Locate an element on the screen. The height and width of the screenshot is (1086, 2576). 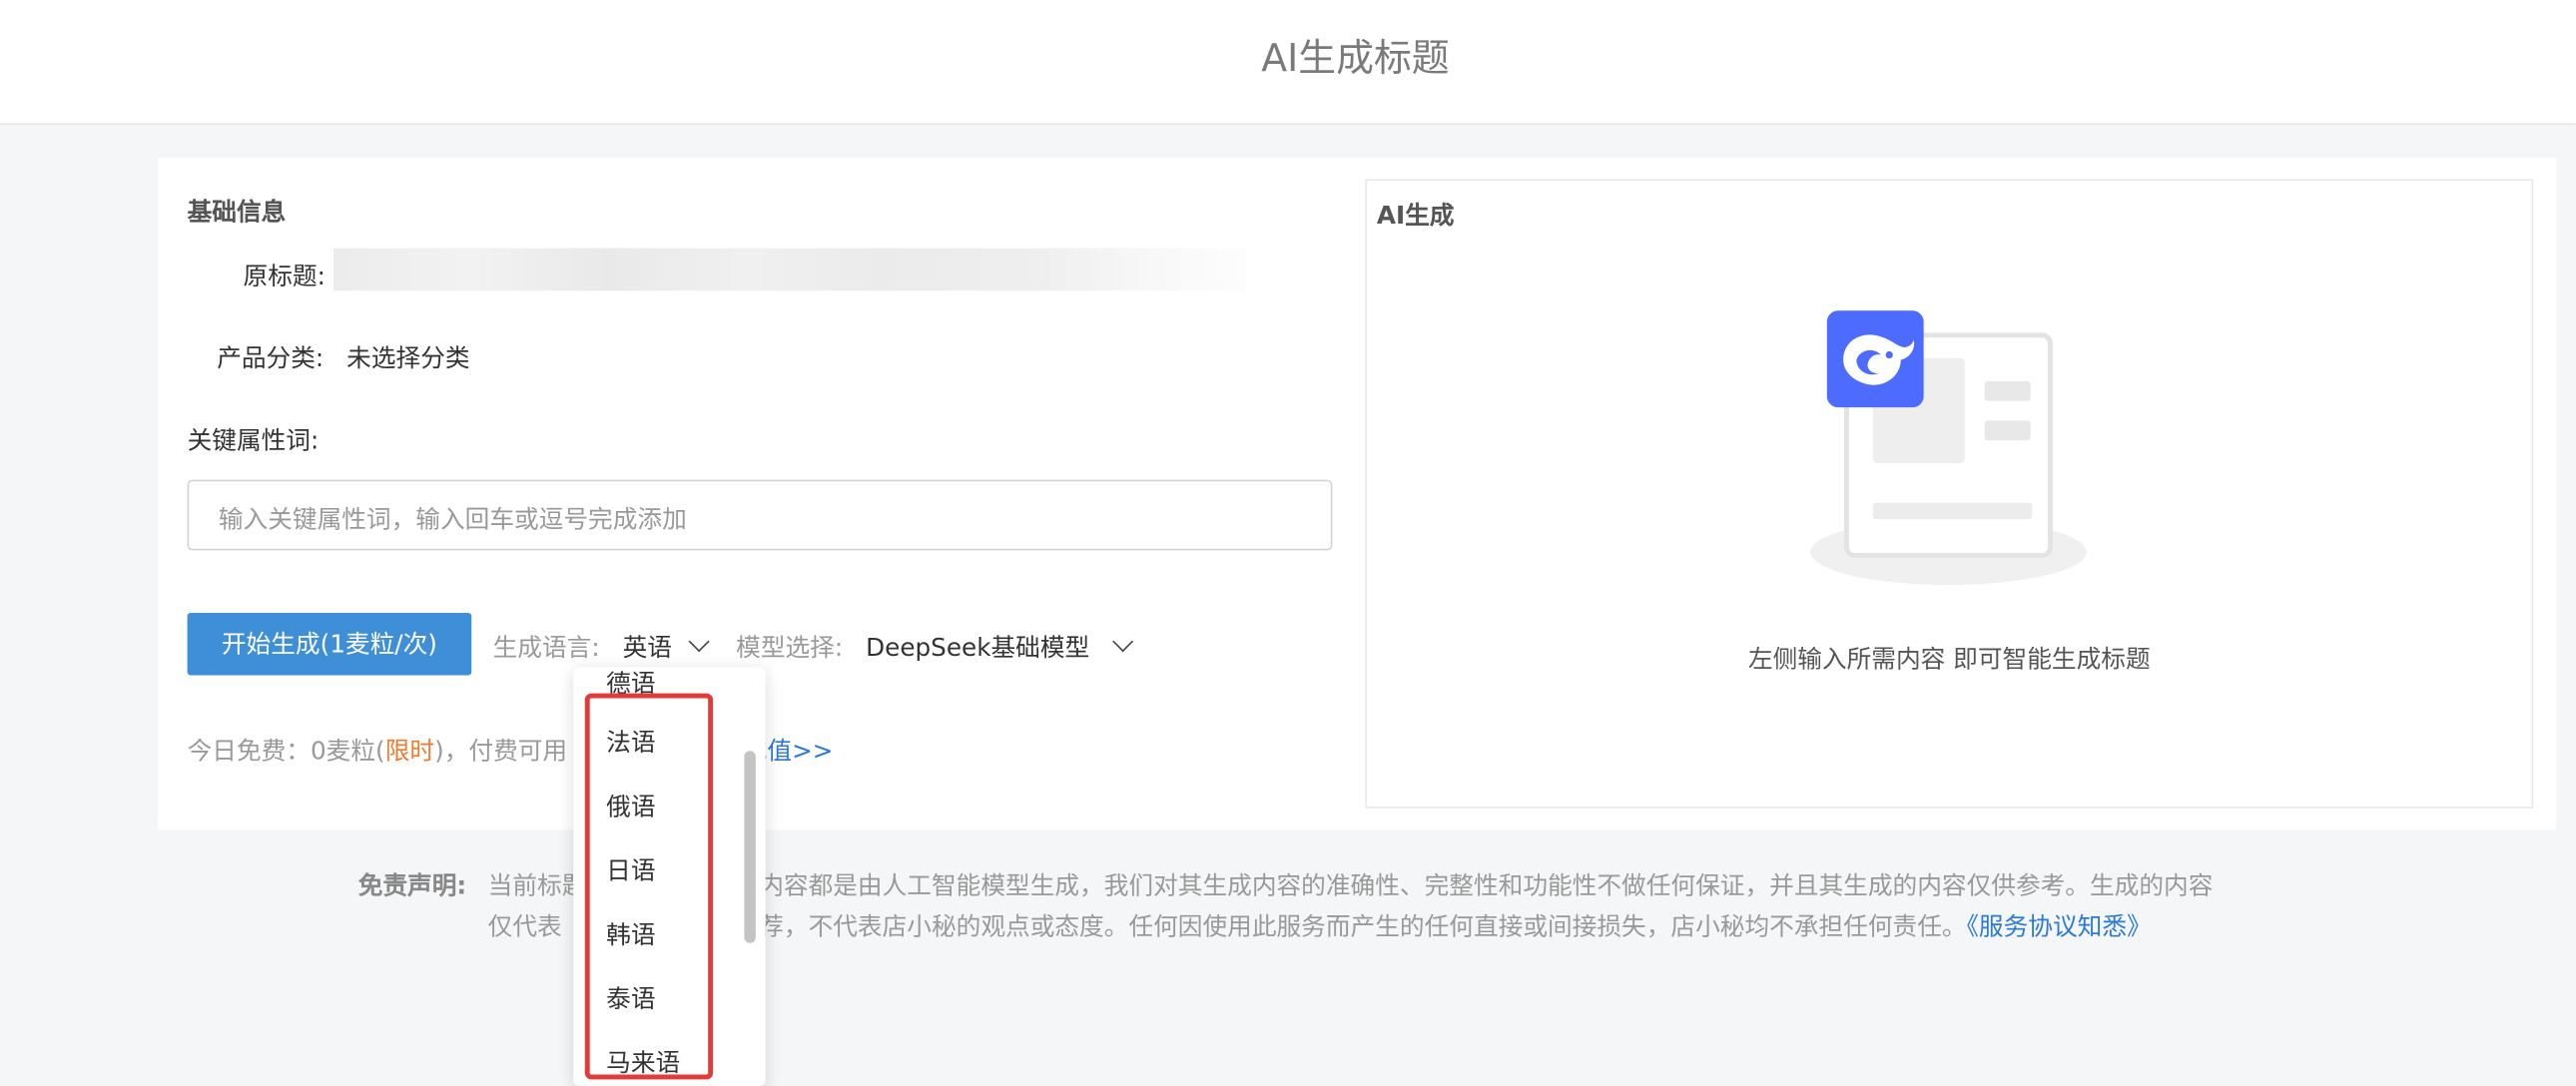
empty-state-text: 左侧输入所需内容 即可智能生成标题 is located at coordinates (1949, 659).